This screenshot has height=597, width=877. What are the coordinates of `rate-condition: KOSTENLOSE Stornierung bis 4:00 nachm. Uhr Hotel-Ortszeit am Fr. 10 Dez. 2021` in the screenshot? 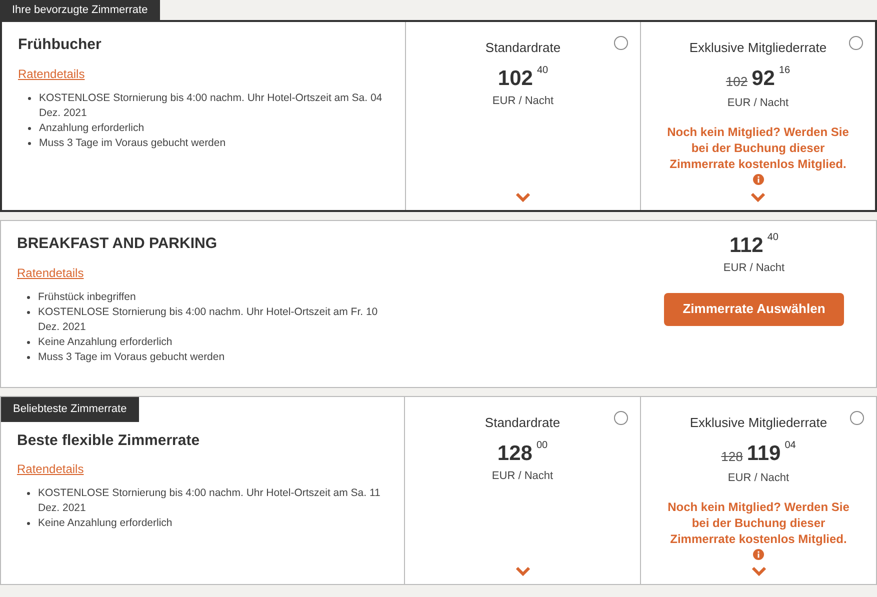 It's located at (208, 319).